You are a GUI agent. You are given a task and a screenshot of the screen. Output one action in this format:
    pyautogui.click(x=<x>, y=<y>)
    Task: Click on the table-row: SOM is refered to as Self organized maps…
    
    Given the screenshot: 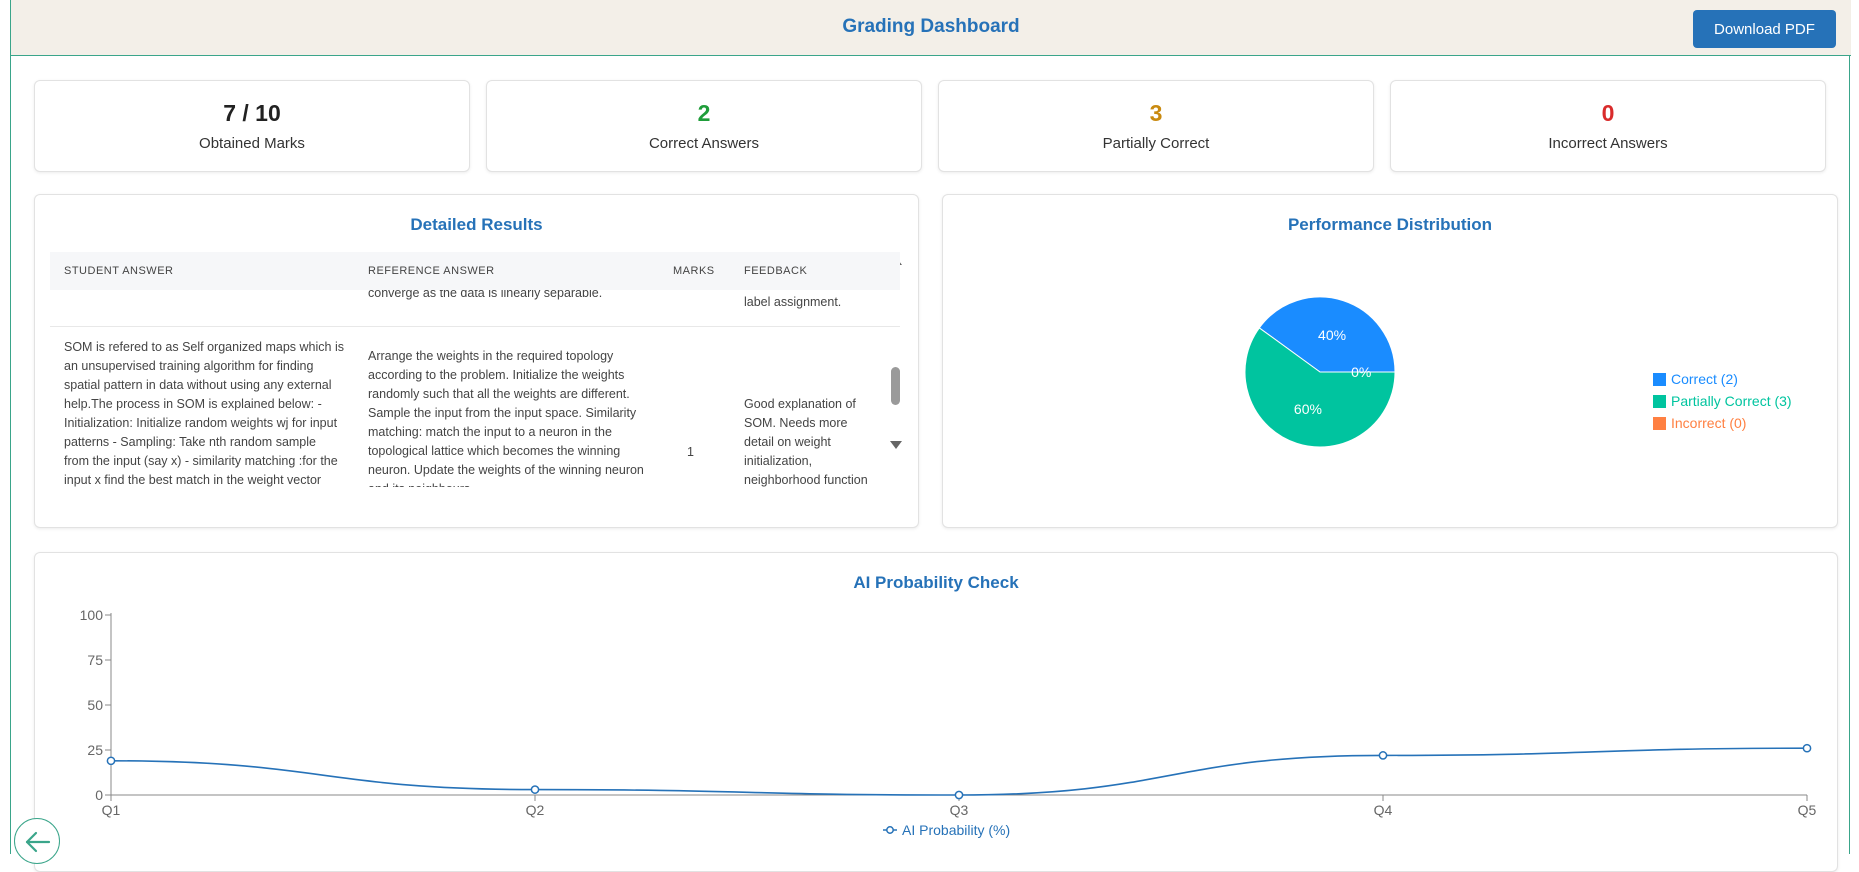 What is the action you would take?
    pyautogui.click(x=475, y=407)
    